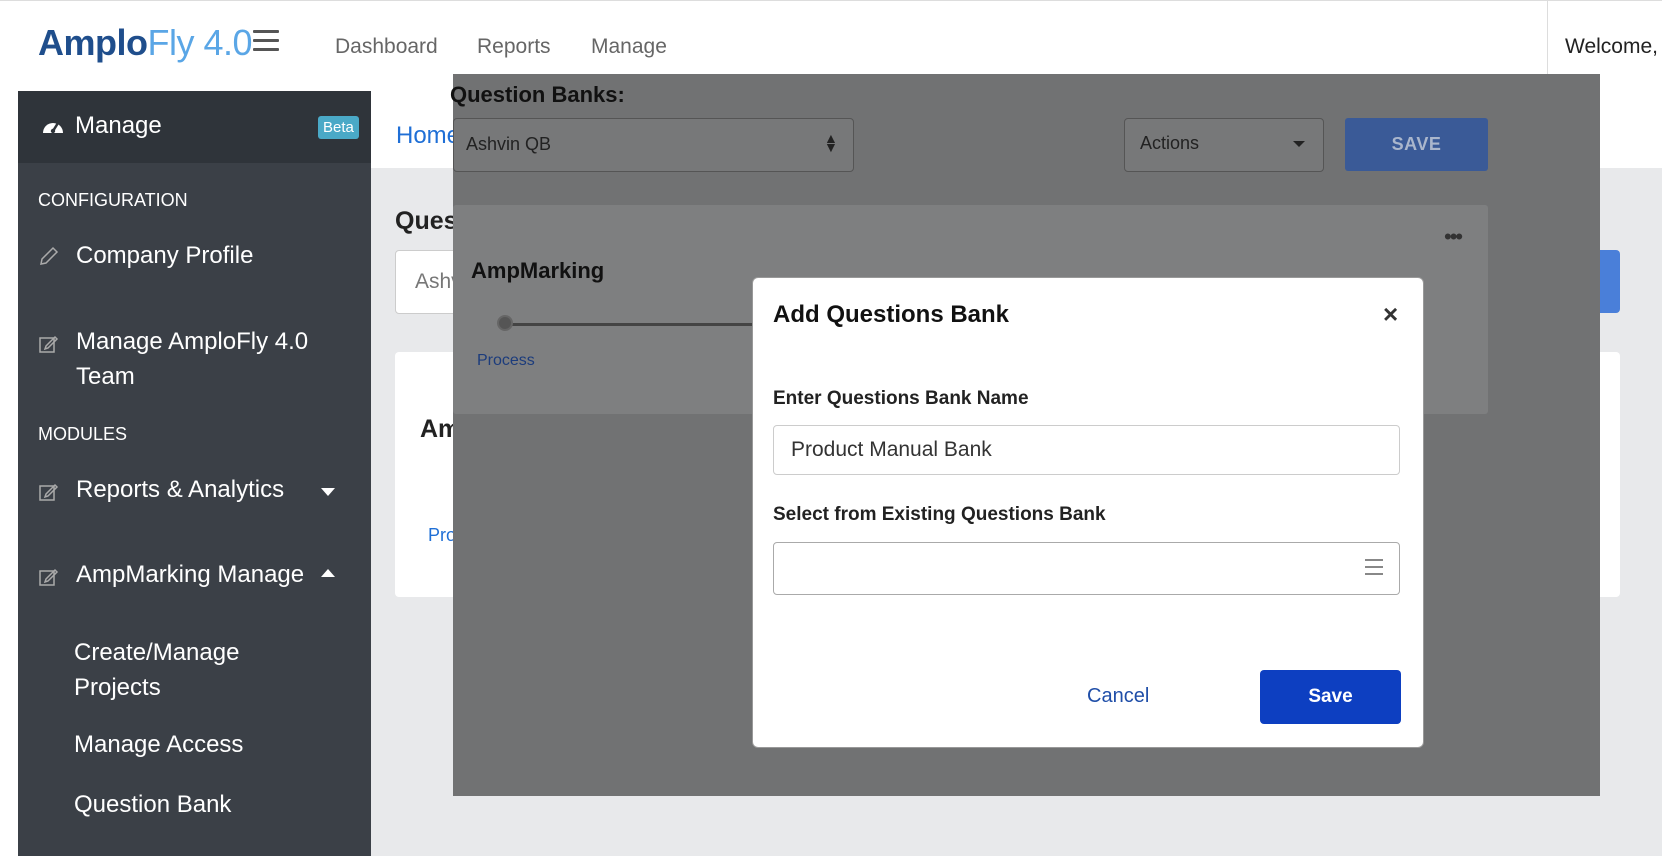  I want to click on sidebar-subitem-question-bank: Question Bank, so click(152, 804).